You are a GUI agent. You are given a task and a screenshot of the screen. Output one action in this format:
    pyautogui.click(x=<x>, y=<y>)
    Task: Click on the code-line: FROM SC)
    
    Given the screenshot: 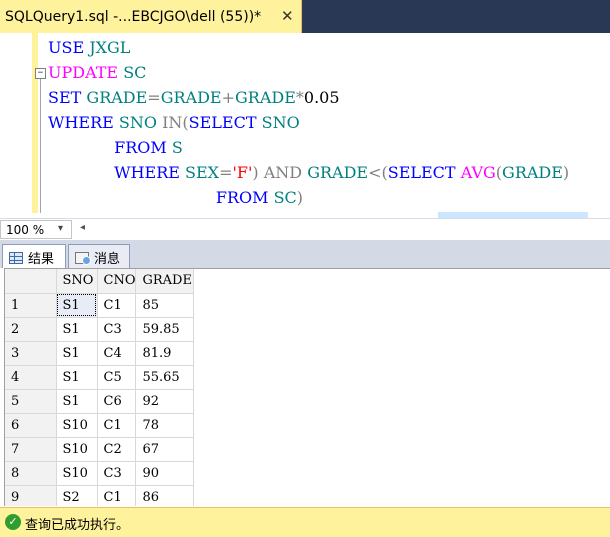 What is the action you would take?
    pyautogui.click(x=175, y=198)
    